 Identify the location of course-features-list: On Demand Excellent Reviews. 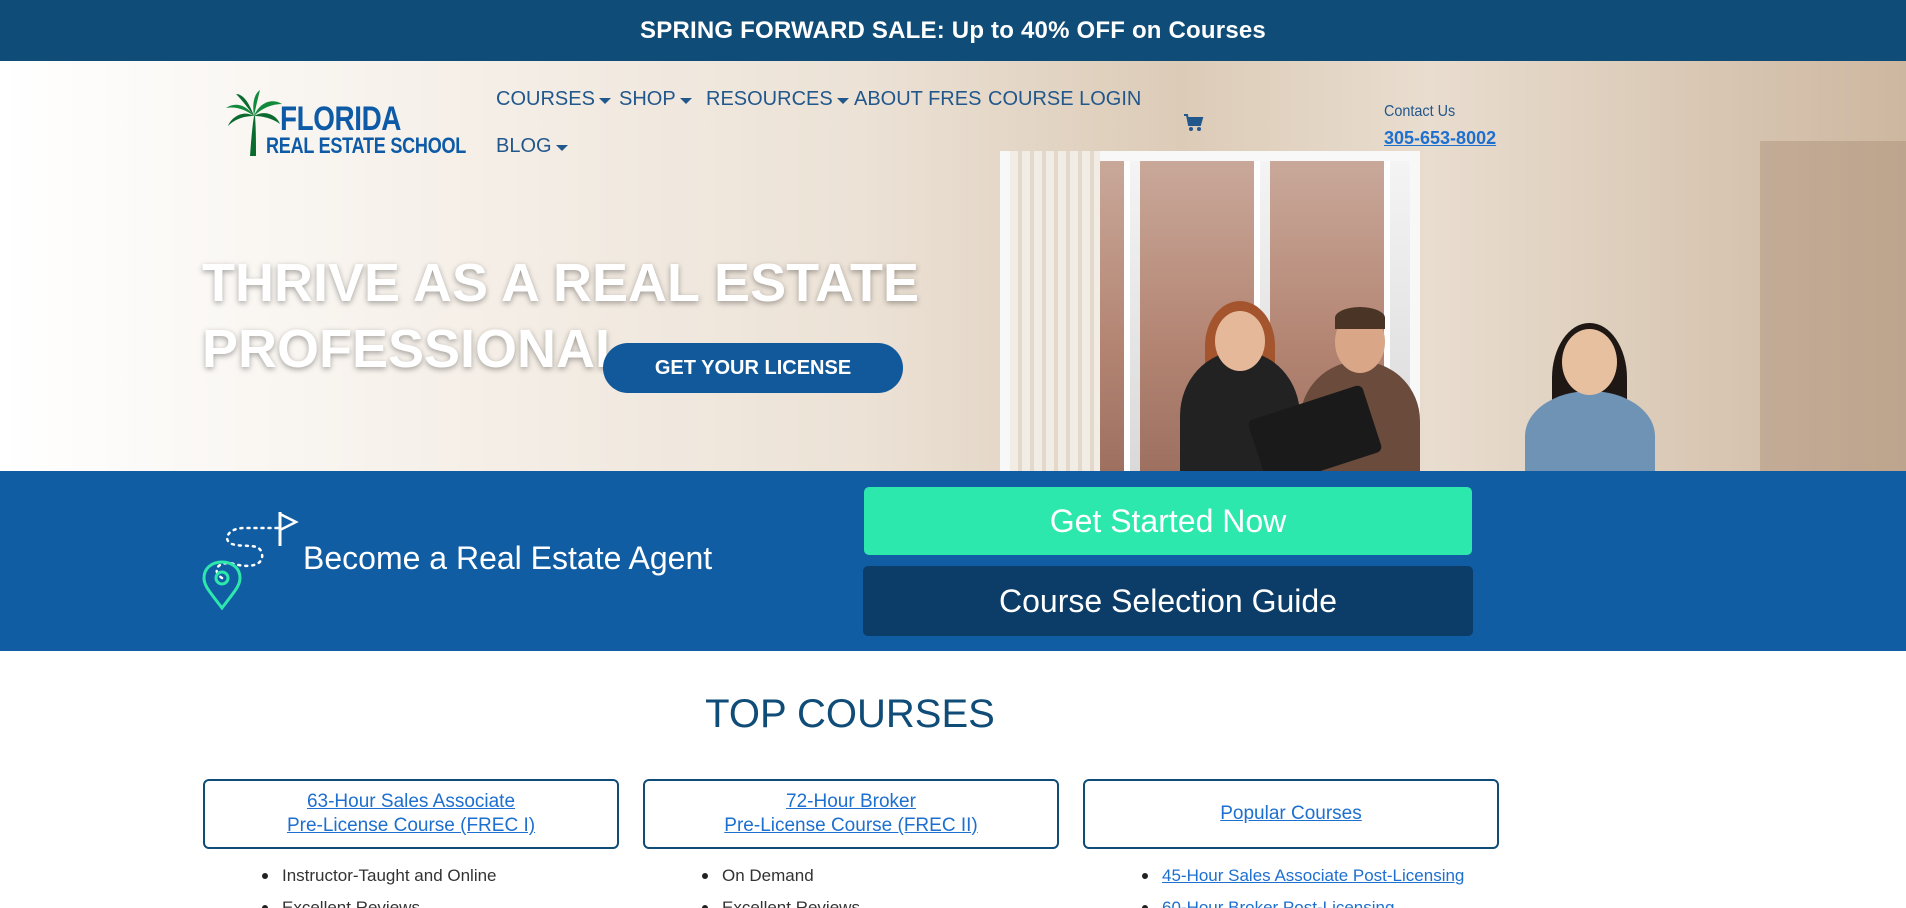
(771, 884).